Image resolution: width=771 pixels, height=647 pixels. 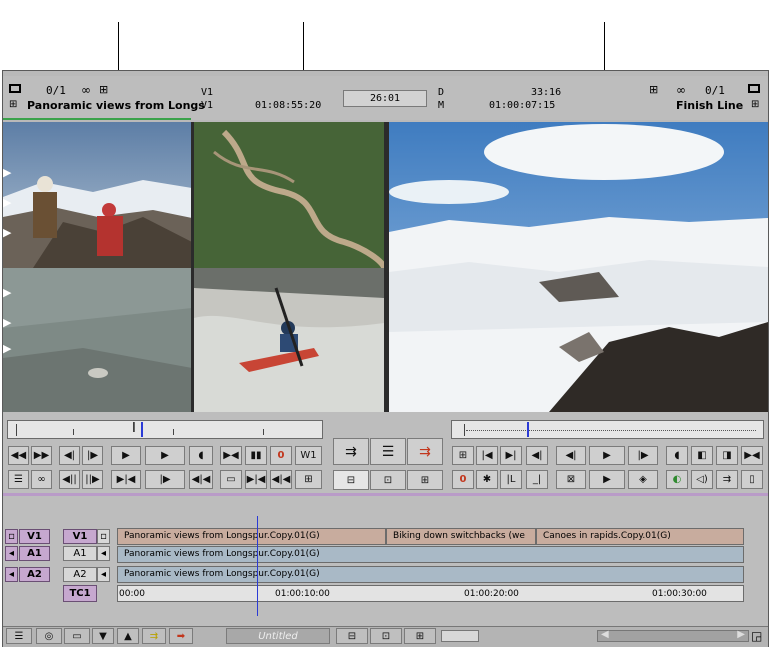 What do you see at coordinates (11, 536) in the screenshot?
I see `v1-monitor-toggle: ▫` at bounding box center [11, 536].